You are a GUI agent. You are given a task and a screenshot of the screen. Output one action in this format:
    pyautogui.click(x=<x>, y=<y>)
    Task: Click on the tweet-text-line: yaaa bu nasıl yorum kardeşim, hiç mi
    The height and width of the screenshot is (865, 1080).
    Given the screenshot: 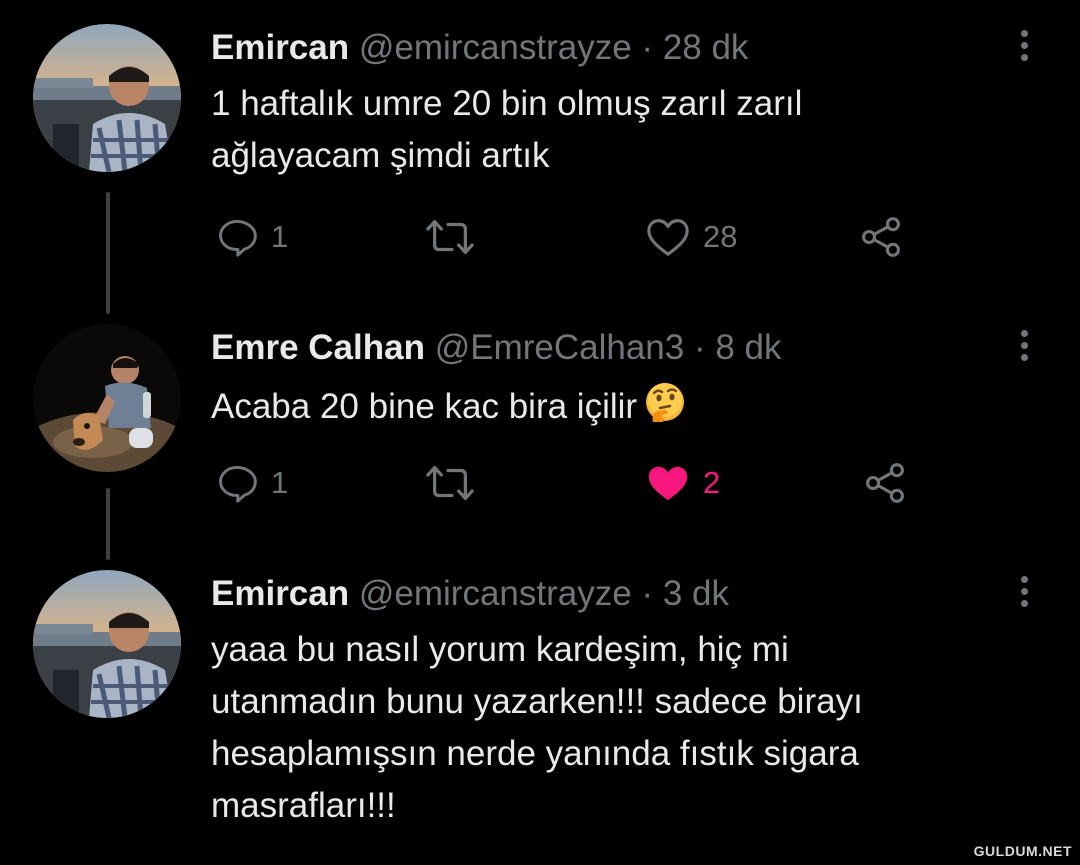 What is the action you would take?
    pyautogui.click(x=500, y=649)
    